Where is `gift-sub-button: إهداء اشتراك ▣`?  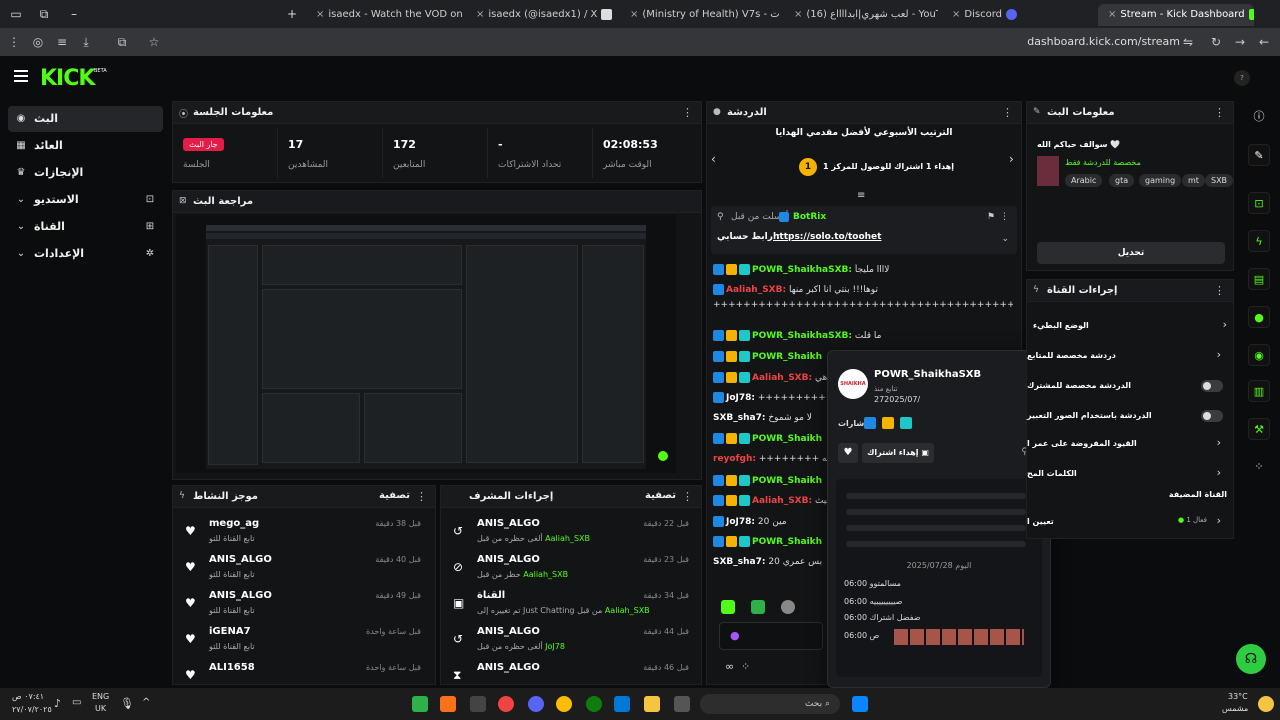 gift-sub-button: إهداء اشتراك ▣ is located at coordinates (898, 453).